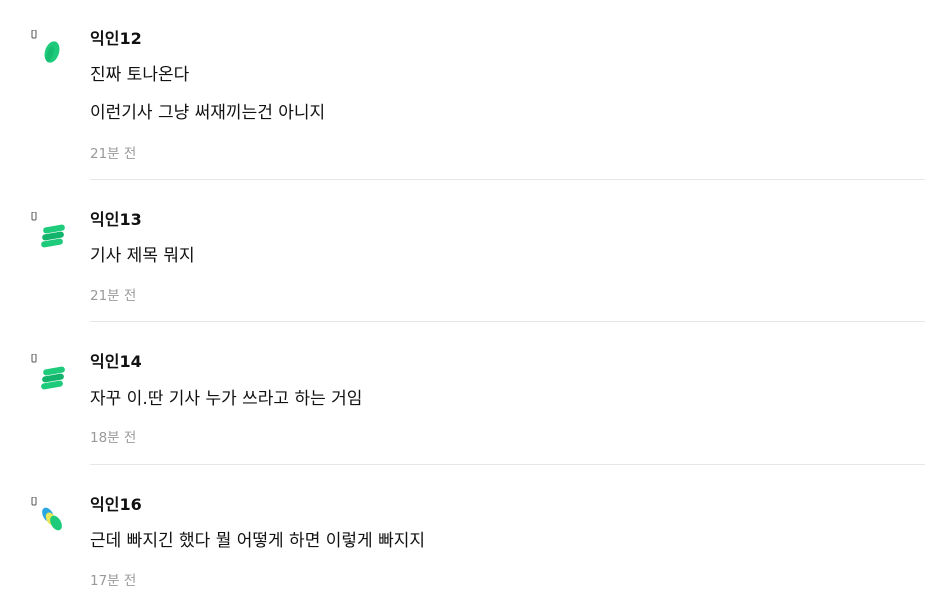  I want to click on comment-author: 익인12, so click(116, 39).